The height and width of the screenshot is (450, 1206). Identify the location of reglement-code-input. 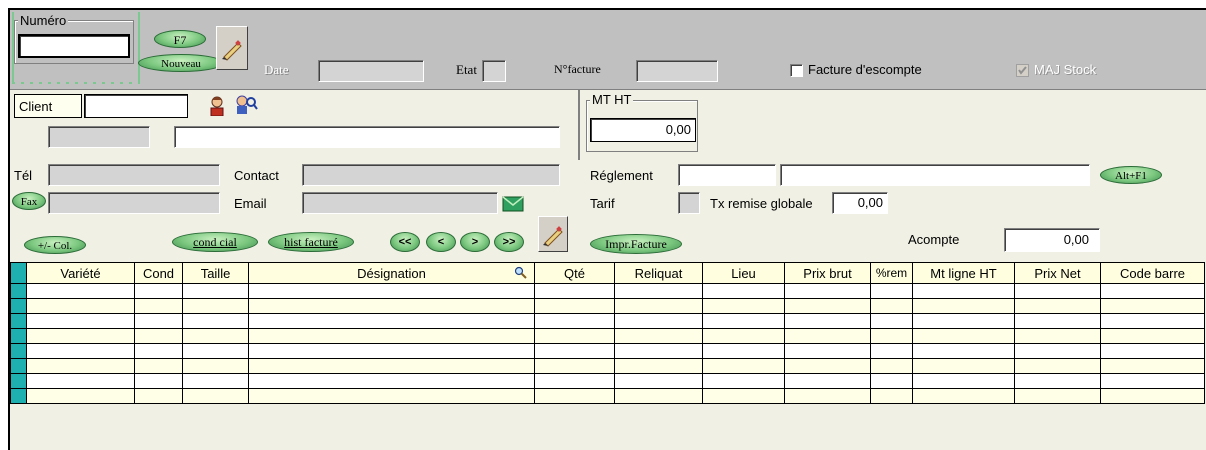
(727, 175).